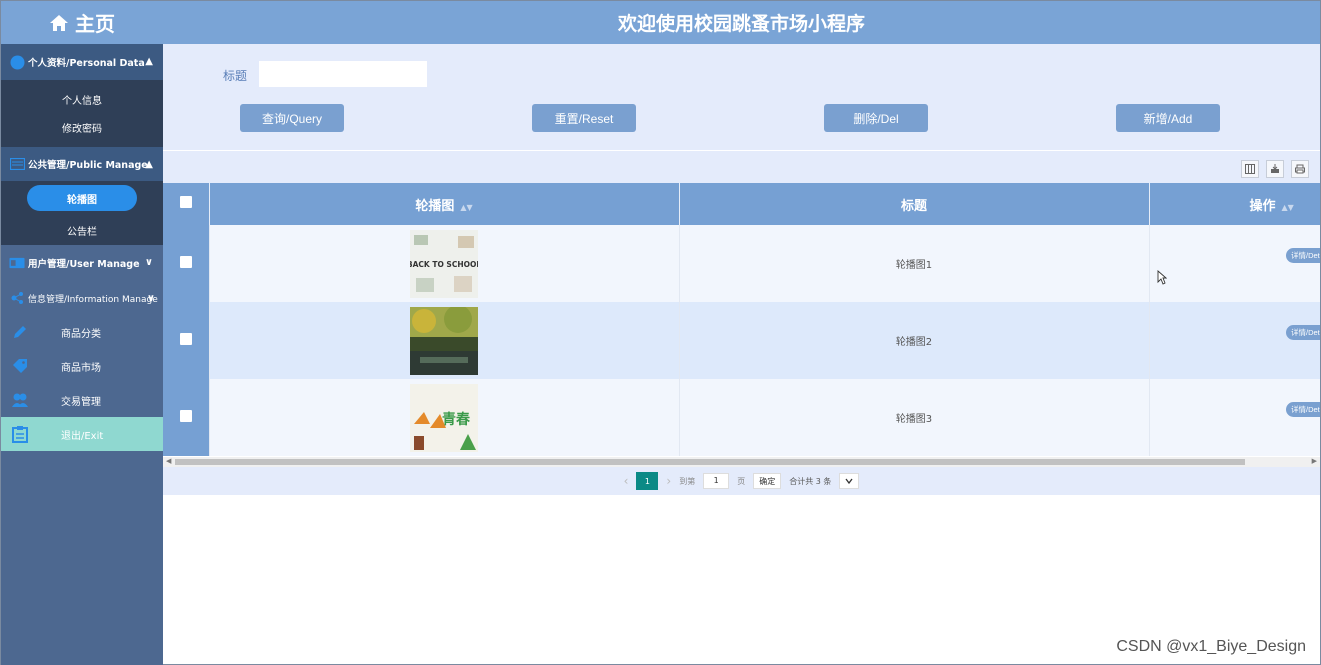 The height and width of the screenshot is (665, 1321). I want to click on page-size-select, so click(849, 481).